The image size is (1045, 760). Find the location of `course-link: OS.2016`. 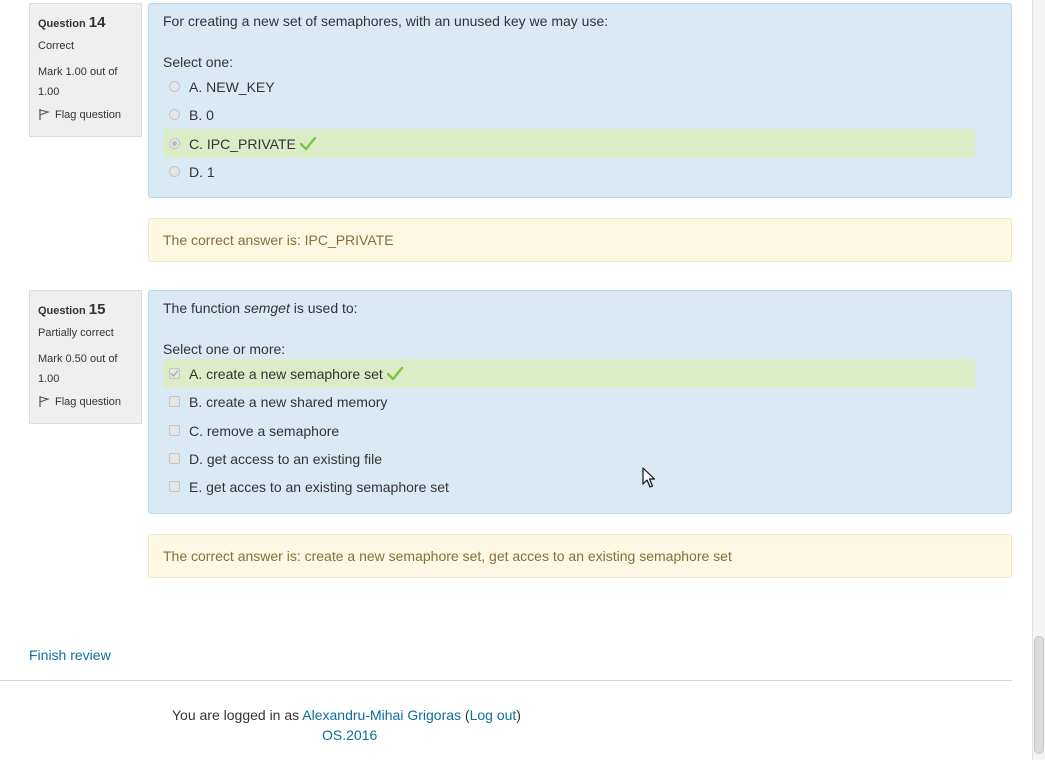

course-link: OS.2016 is located at coordinates (349, 735).